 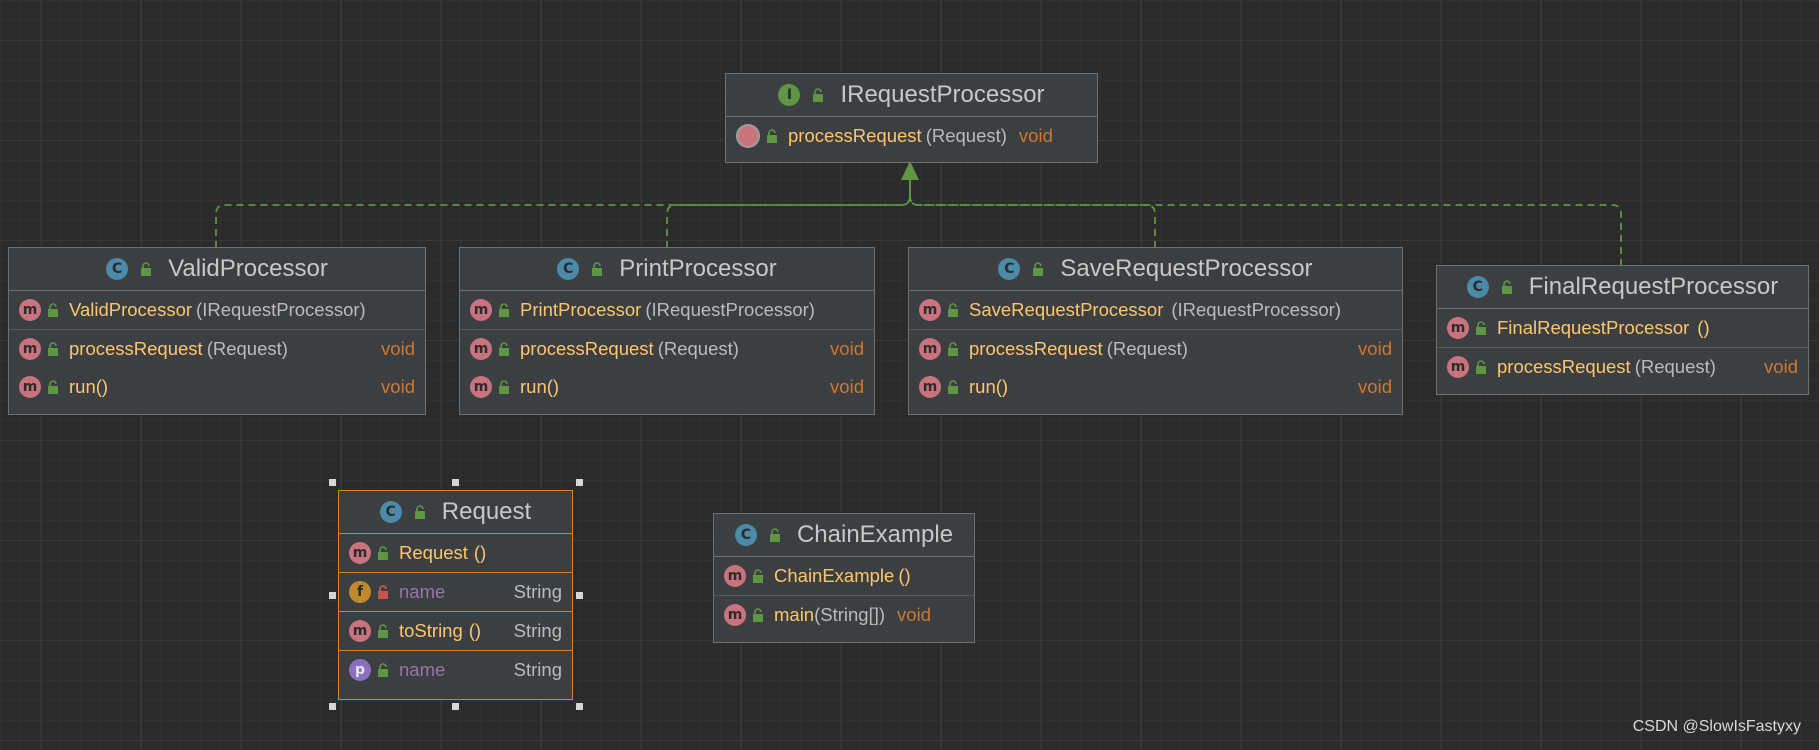 I want to click on method-name: Request, so click(x=433, y=552).